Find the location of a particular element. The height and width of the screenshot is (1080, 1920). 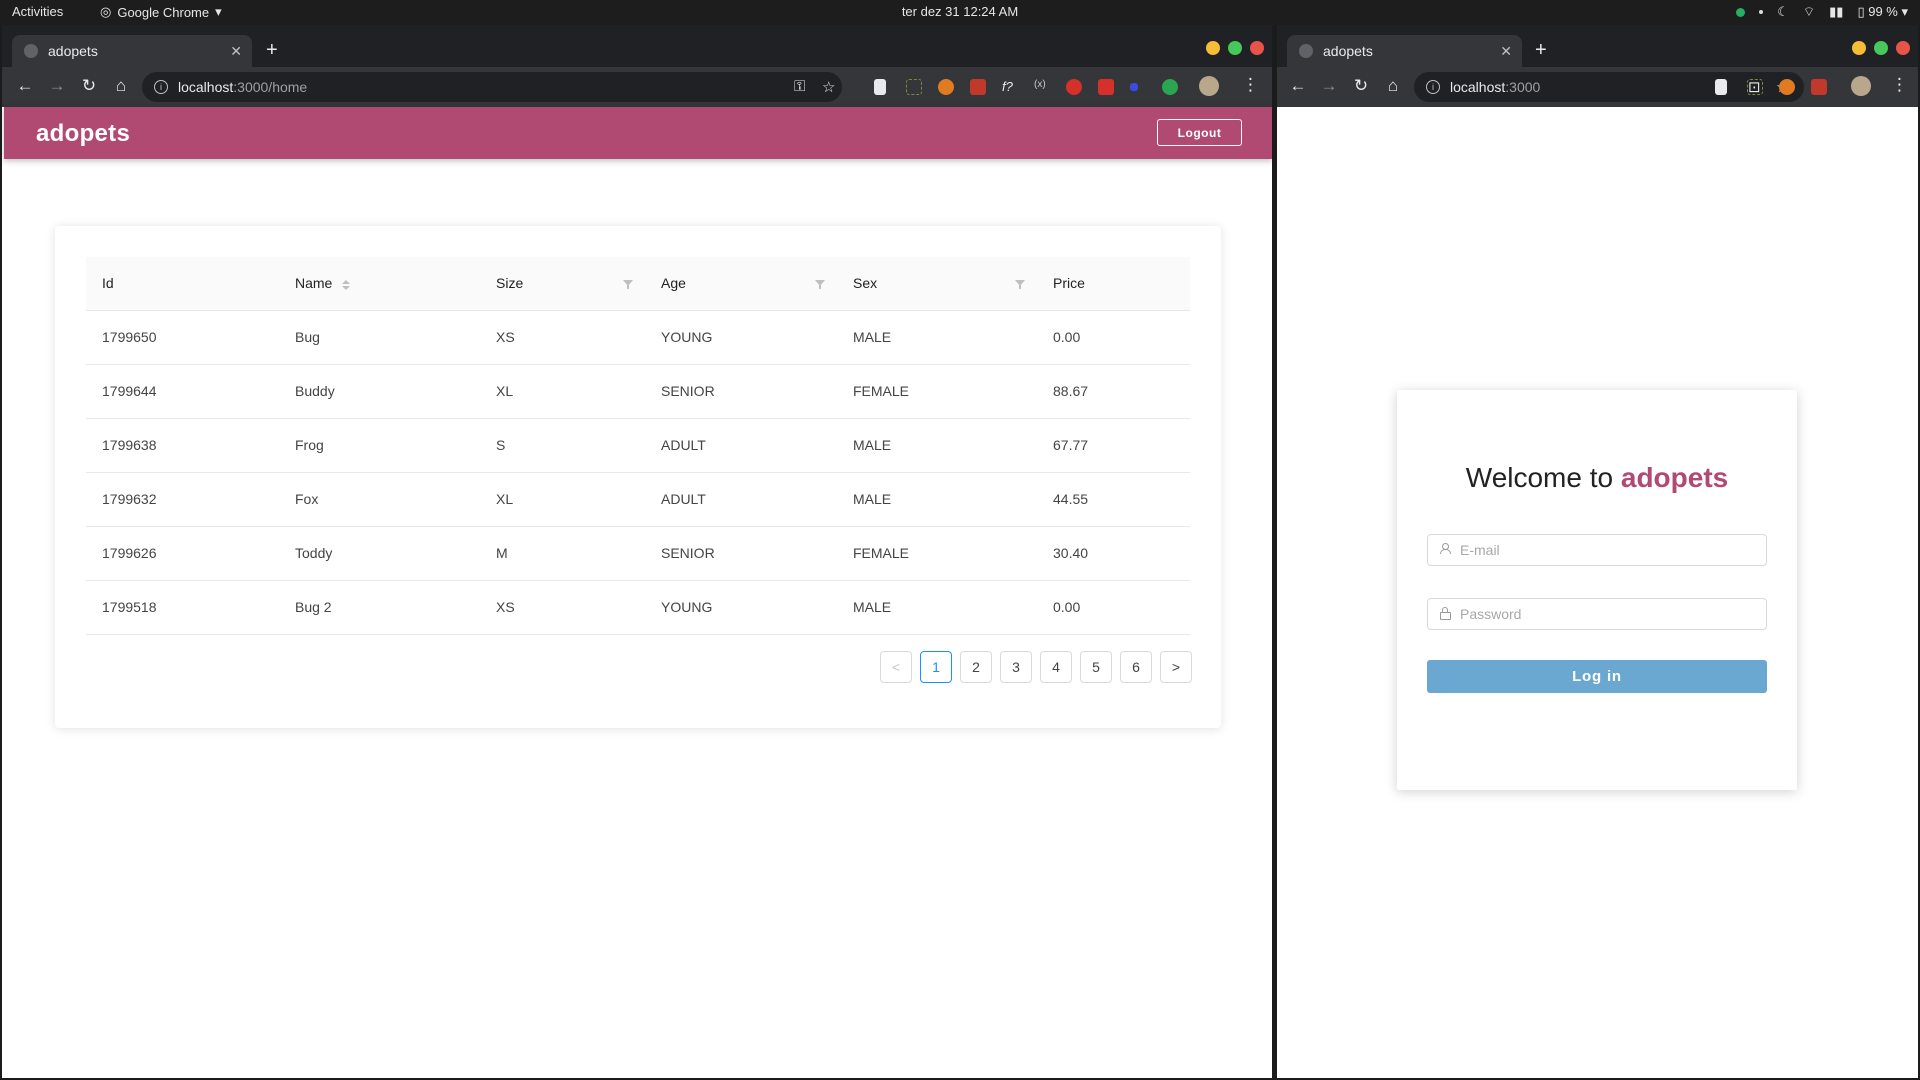

table-row: 1799632 Fox XL ADULT MALE 44.55 is located at coordinates (638, 499).